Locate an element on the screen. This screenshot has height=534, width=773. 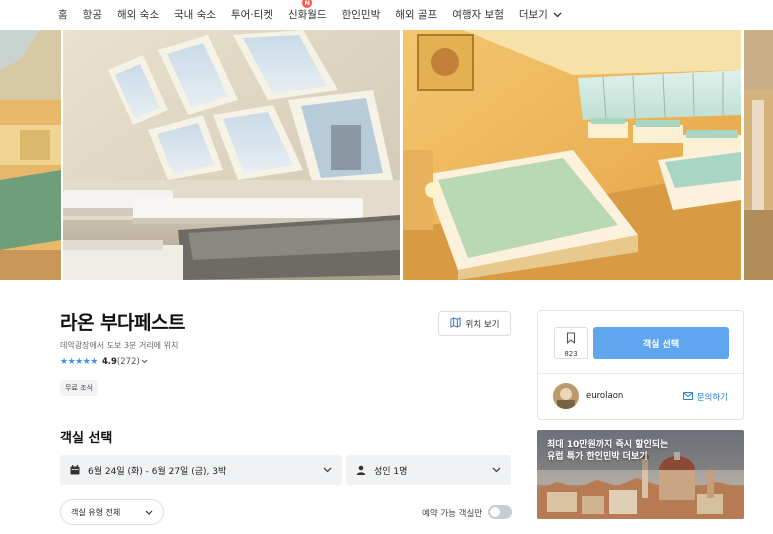
rating-score: 4.9 is located at coordinates (109, 362).